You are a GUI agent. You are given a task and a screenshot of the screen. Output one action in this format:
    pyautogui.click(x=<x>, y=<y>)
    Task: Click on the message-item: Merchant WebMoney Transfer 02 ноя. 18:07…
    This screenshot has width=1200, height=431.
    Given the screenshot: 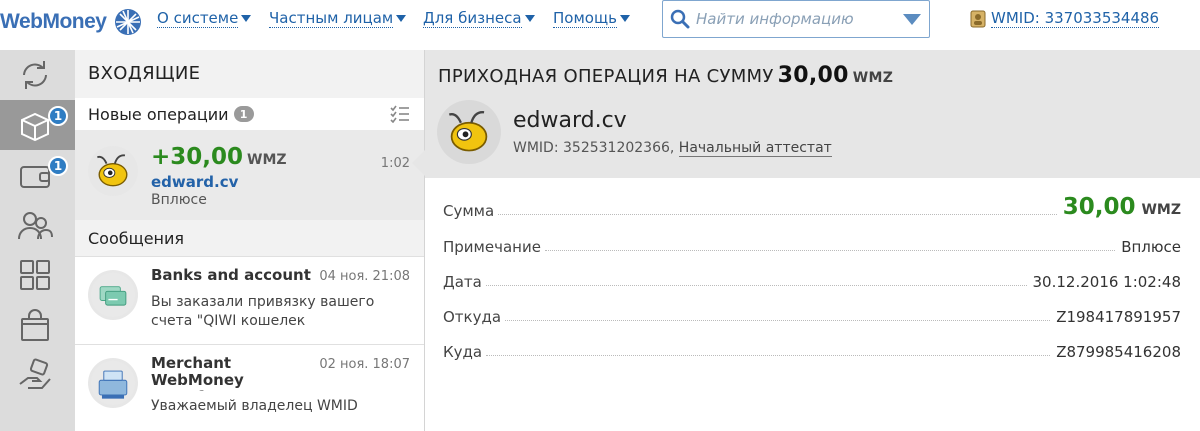 What is the action you would take?
    pyautogui.click(x=249, y=387)
    